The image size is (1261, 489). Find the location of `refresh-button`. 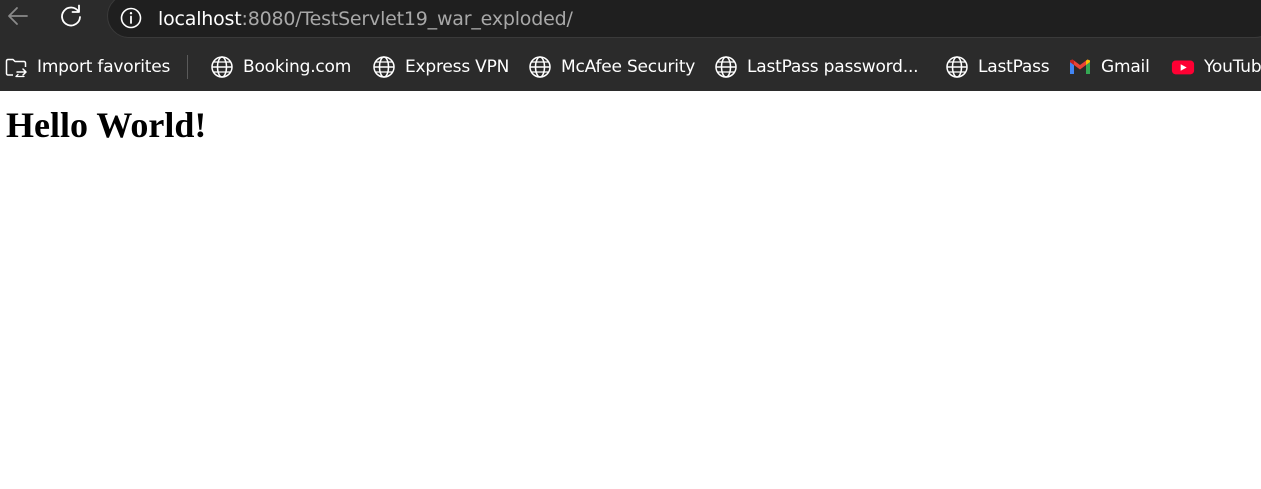

refresh-button is located at coordinates (71, 18).